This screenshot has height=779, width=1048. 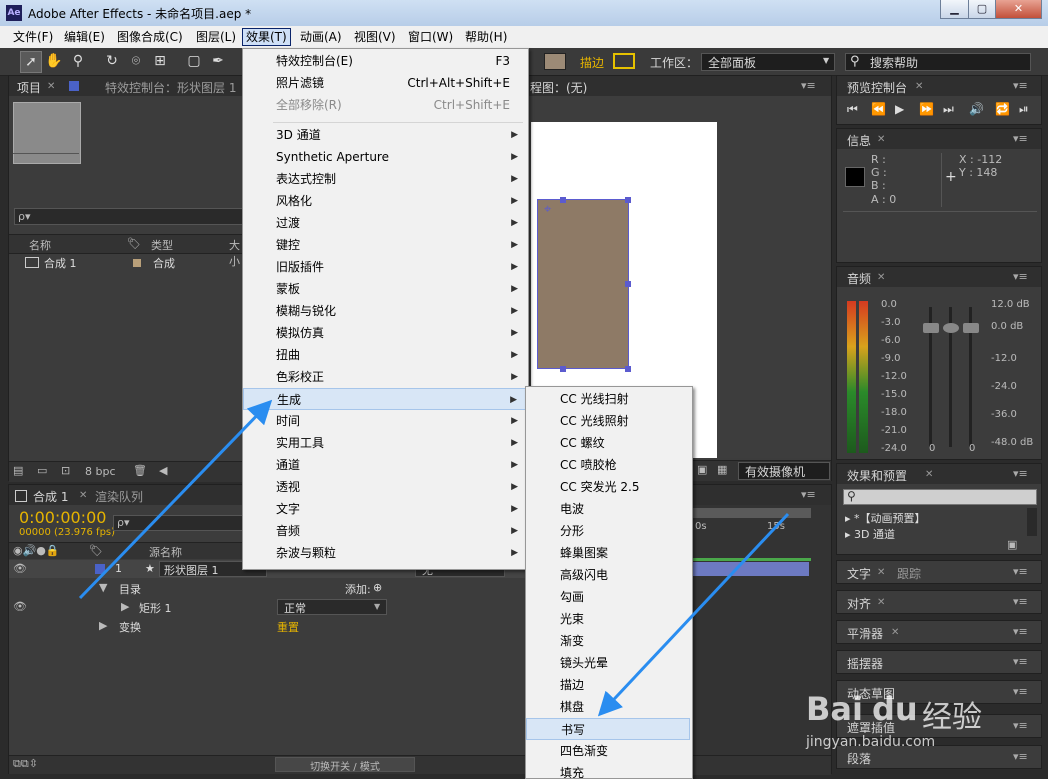 I want to click on watermark-cn: 经验, so click(x=952, y=717).